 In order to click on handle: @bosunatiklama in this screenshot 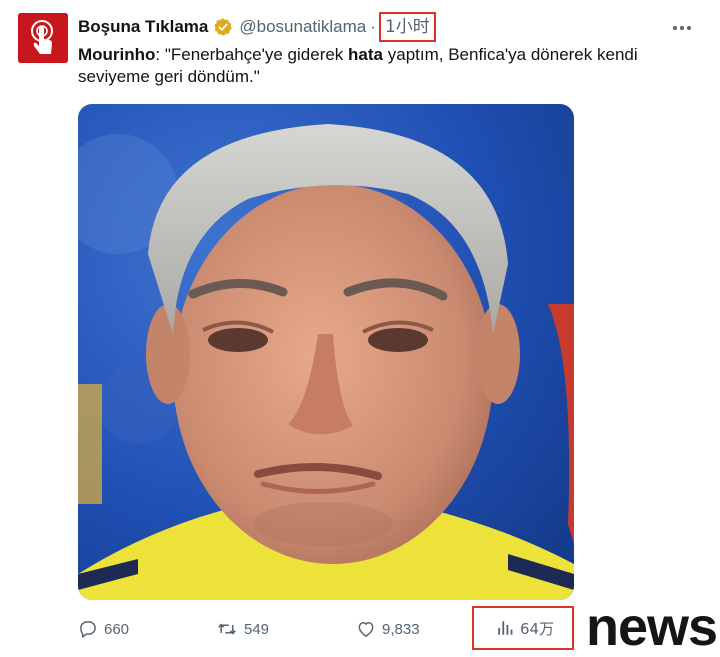, I will do `click(302, 27)`.